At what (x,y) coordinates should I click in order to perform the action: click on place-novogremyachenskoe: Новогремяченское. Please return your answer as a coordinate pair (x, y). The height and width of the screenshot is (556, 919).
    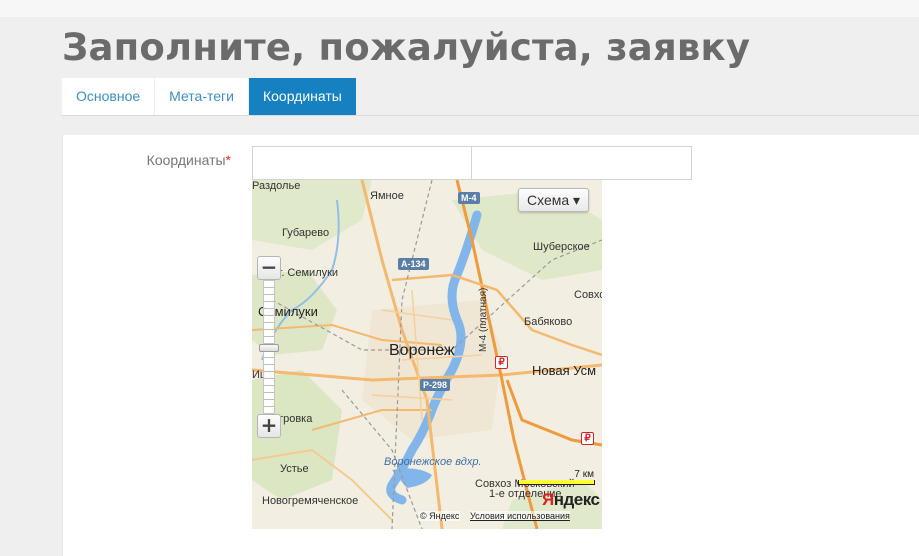
    Looking at the image, I should click on (310, 501).